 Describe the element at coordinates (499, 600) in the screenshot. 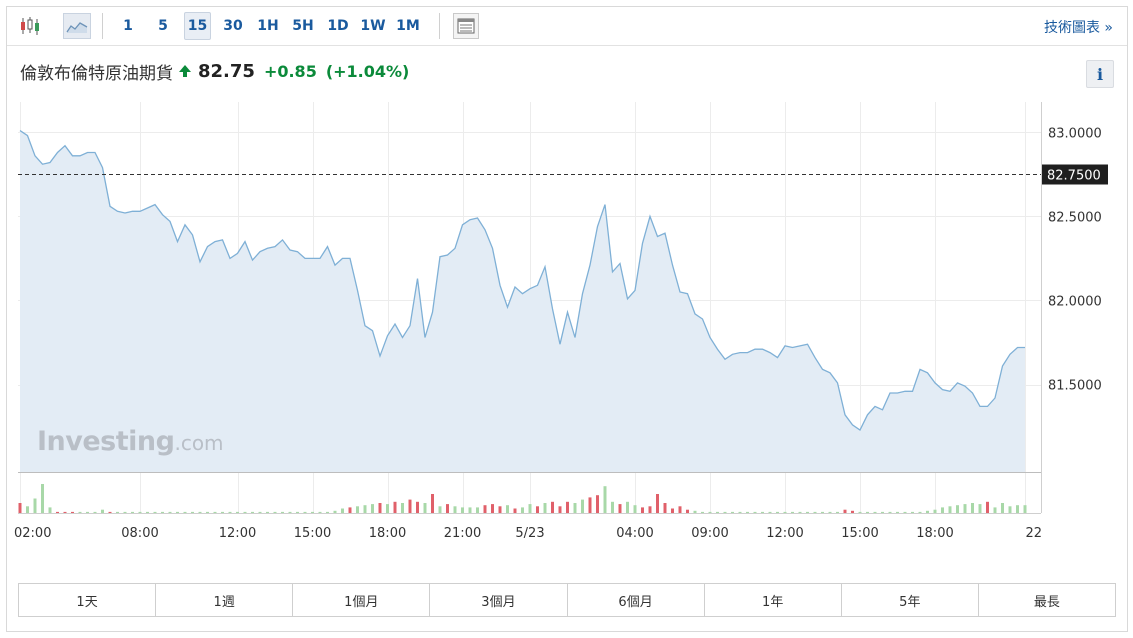

I see `range-3m: 3個月` at that location.